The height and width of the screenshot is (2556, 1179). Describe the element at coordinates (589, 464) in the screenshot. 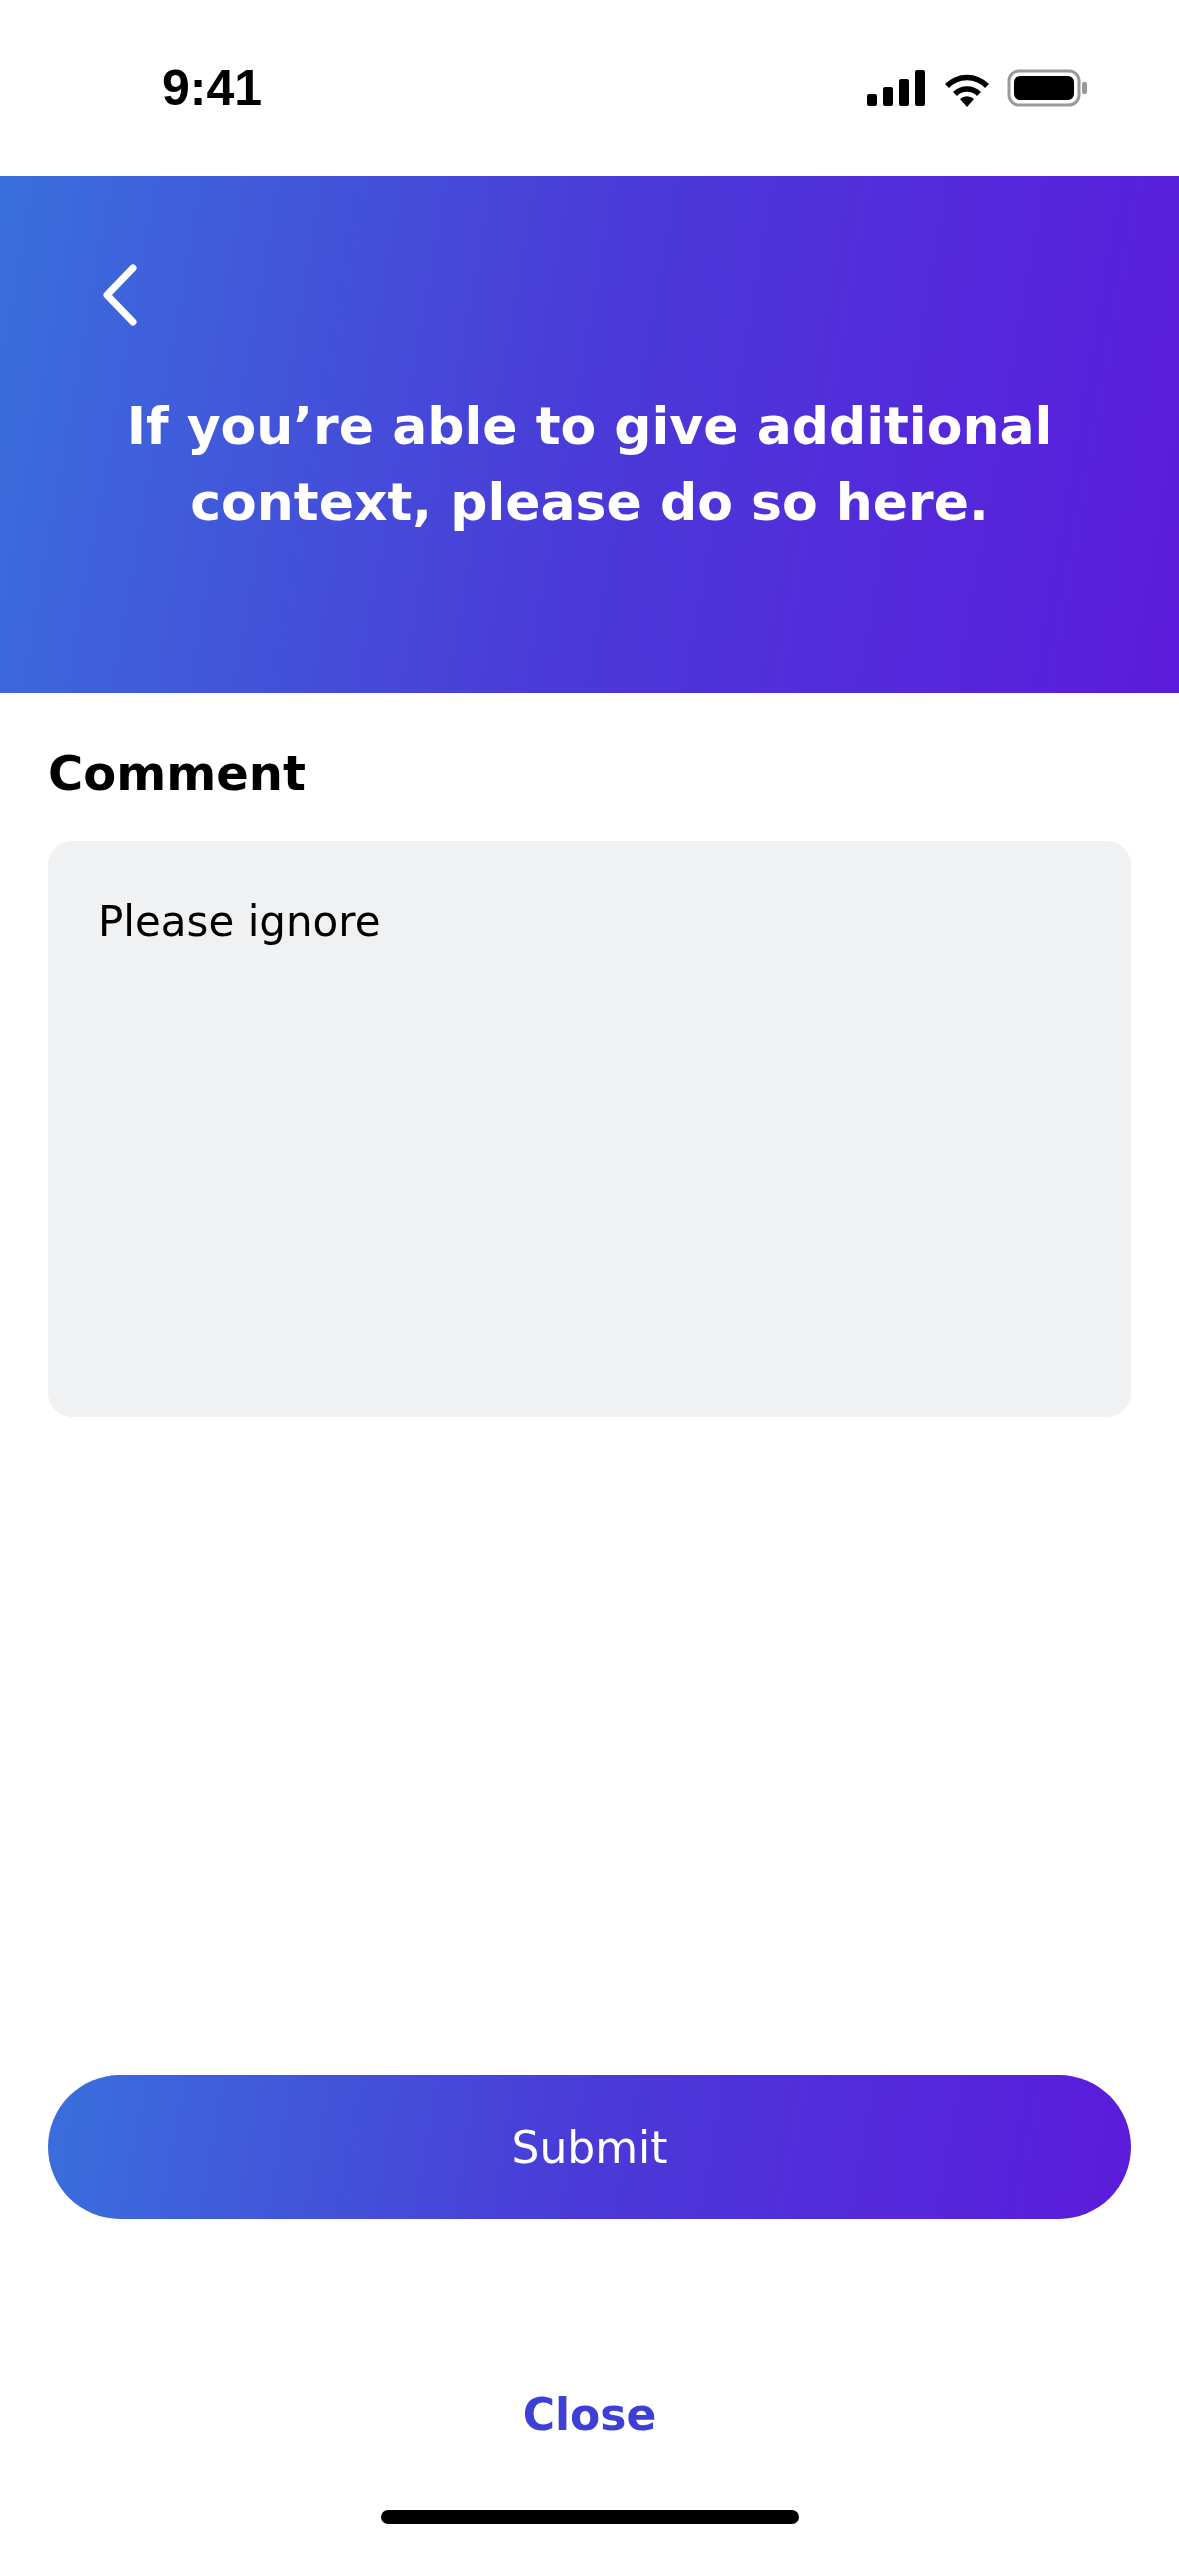

I see `header-title: If you’re able to give additional context, please do so here.` at that location.